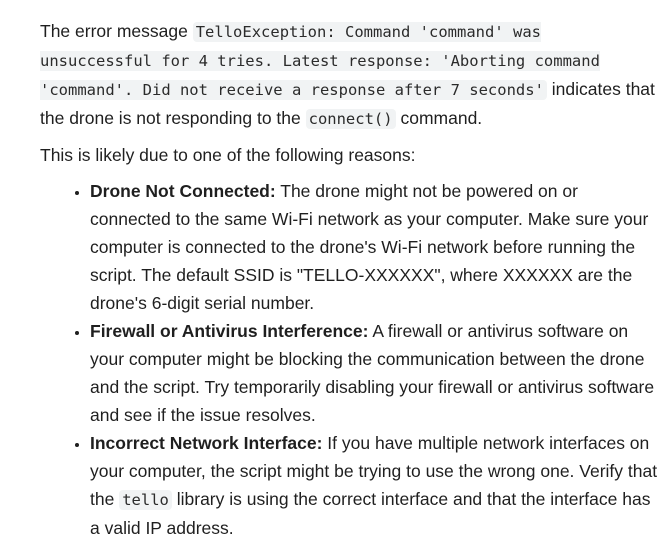  What do you see at coordinates (116, 31) in the screenshot?
I see `intro-prefix: The error message` at bounding box center [116, 31].